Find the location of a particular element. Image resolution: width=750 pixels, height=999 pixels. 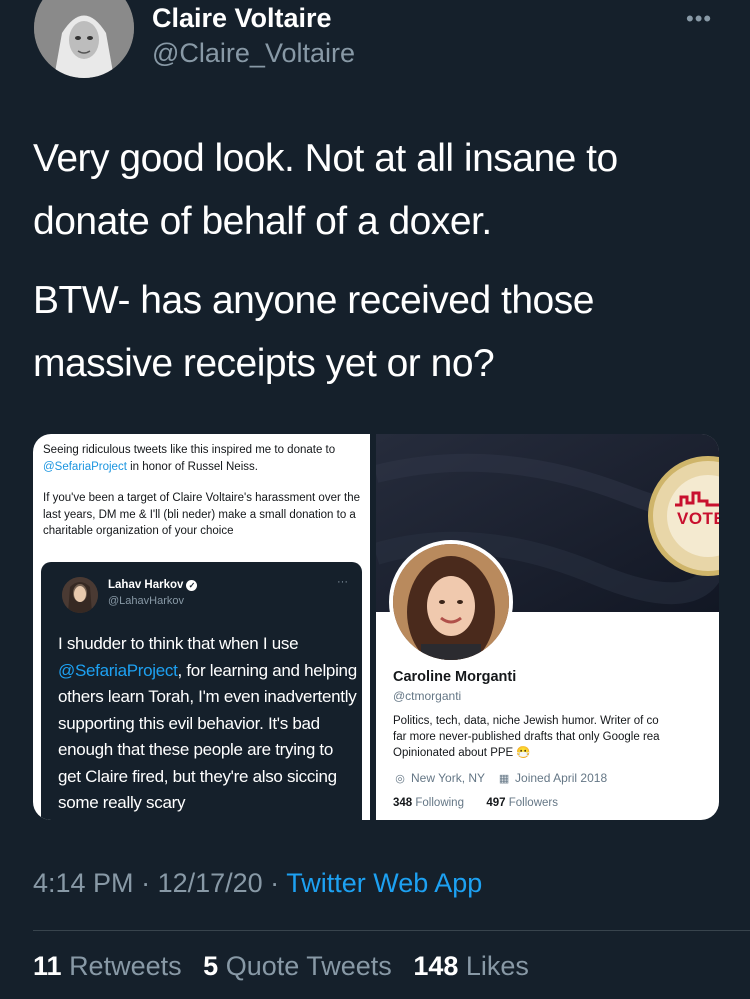

embed-avatar is located at coordinates (80, 595).